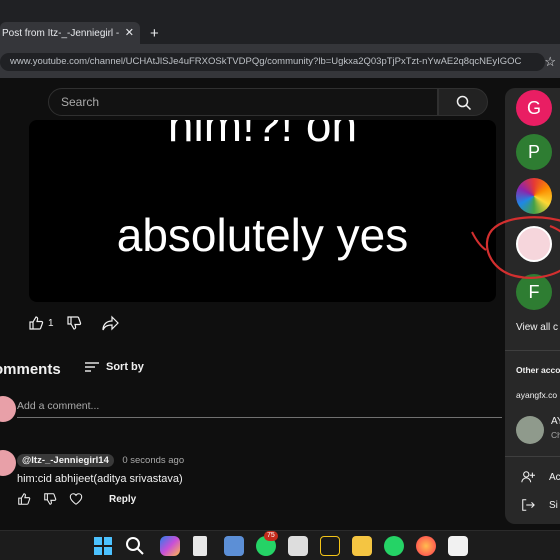 Image resolution: width=560 pixels, height=560 pixels. What do you see at coordinates (554, 477) in the screenshot?
I see `add-account-label: Ac` at bounding box center [554, 477].